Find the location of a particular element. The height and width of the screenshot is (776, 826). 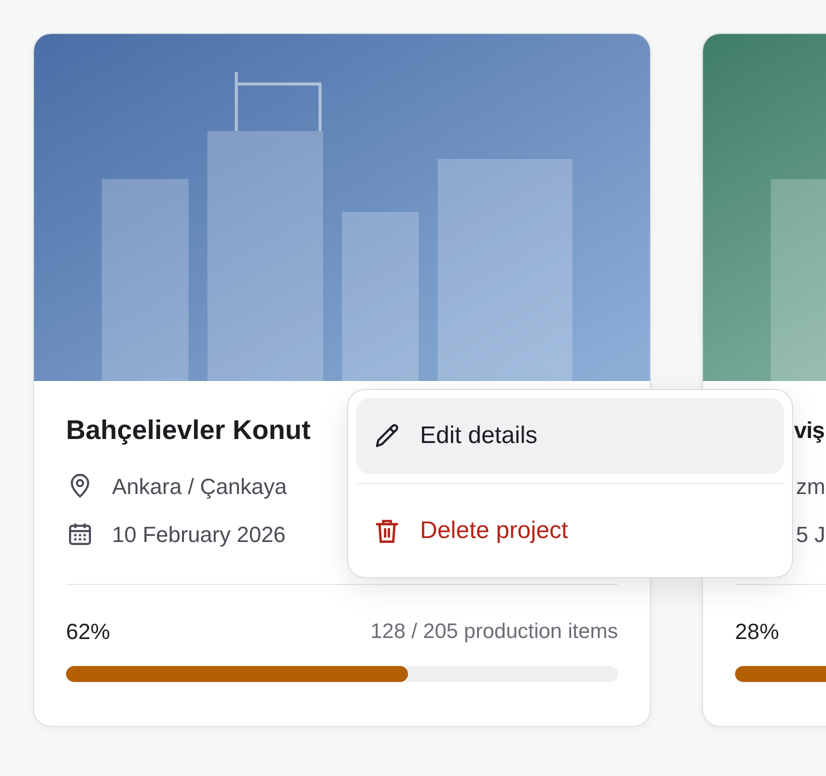

location-text: Ankara / Çankaya is located at coordinates (199, 486).